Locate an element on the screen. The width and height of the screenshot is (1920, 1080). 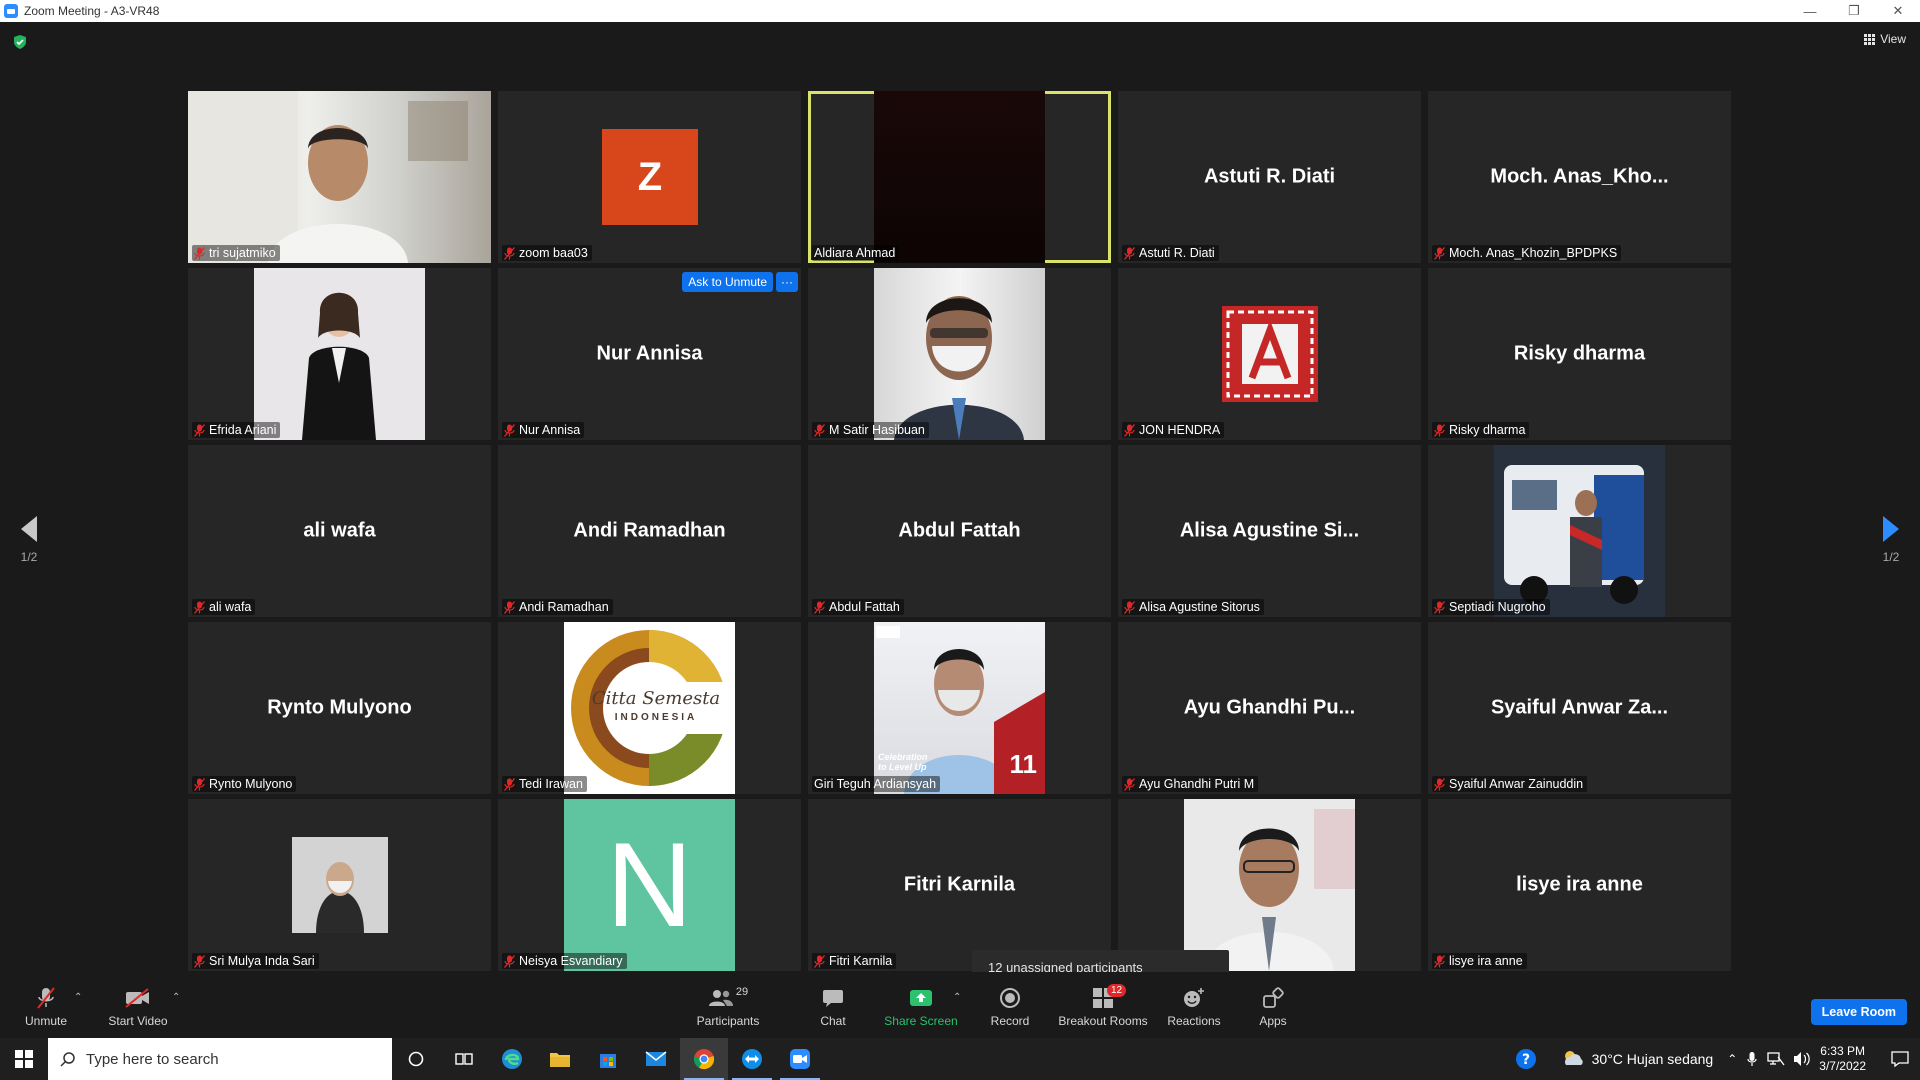
shield-icon is located at coordinates (20, 42).